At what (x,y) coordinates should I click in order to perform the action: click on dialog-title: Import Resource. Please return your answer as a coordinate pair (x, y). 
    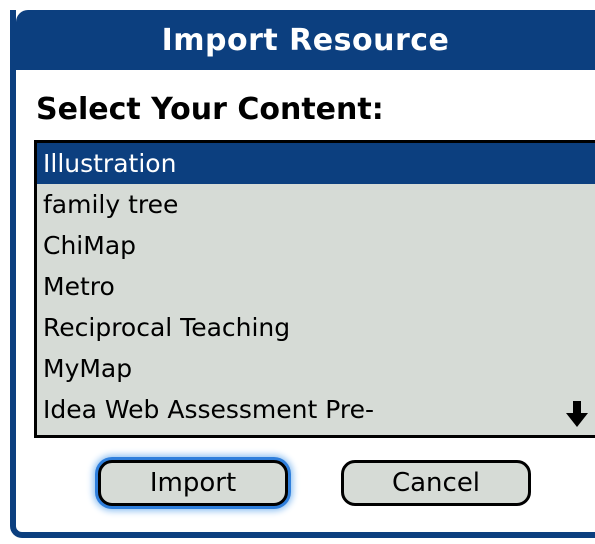
    Looking at the image, I should click on (305, 40).